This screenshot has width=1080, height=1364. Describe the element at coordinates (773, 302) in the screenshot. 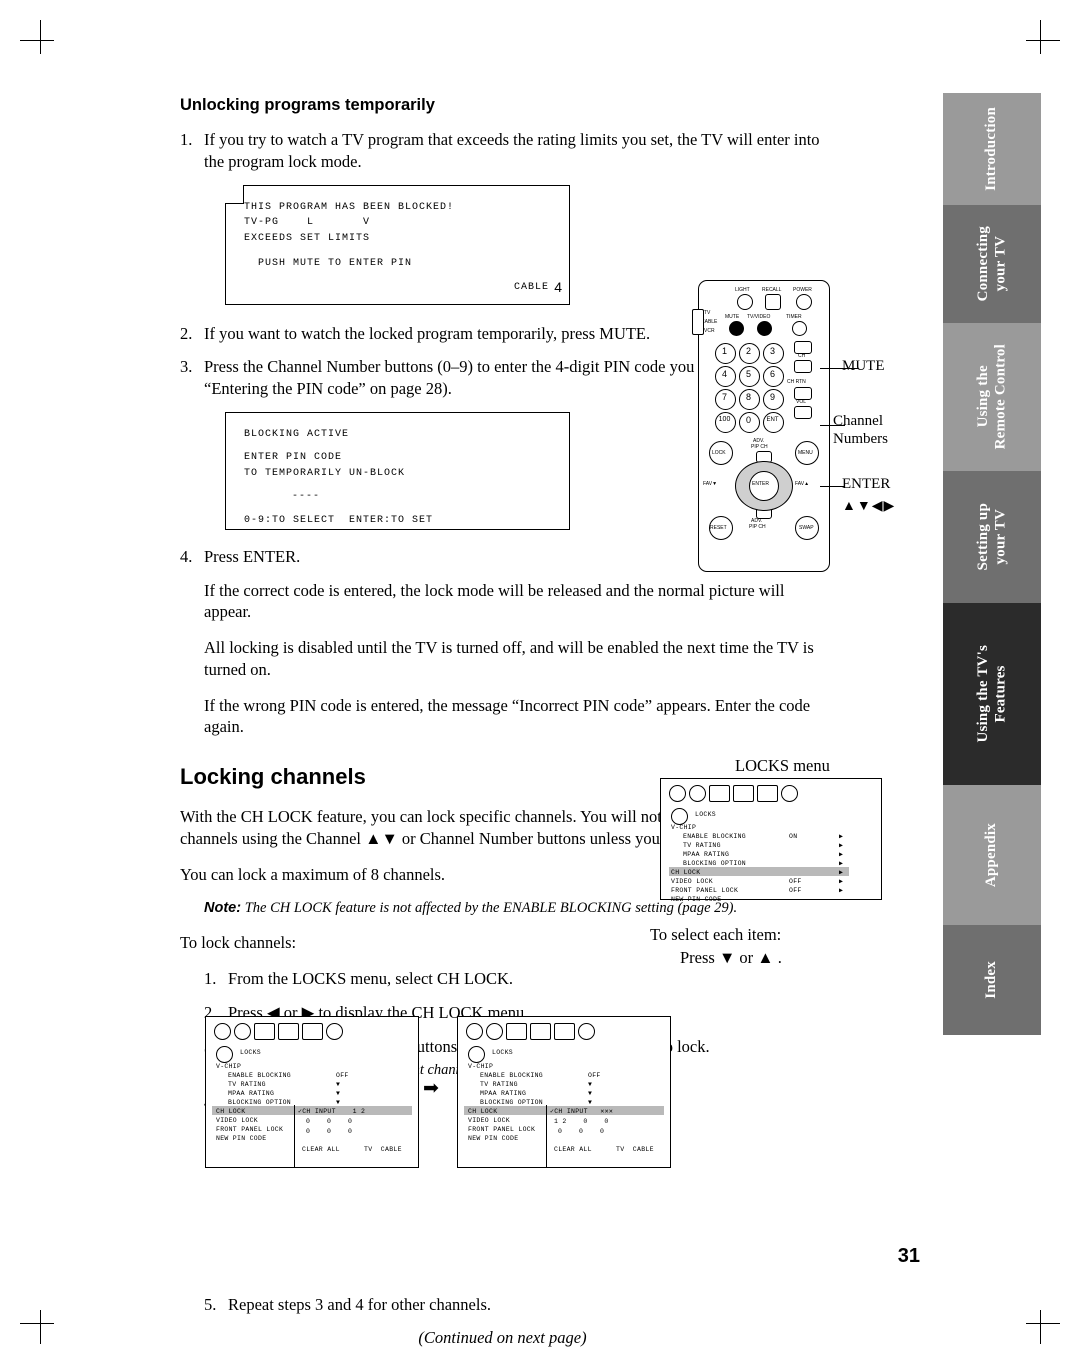

I see `remote-button-recall` at that location.